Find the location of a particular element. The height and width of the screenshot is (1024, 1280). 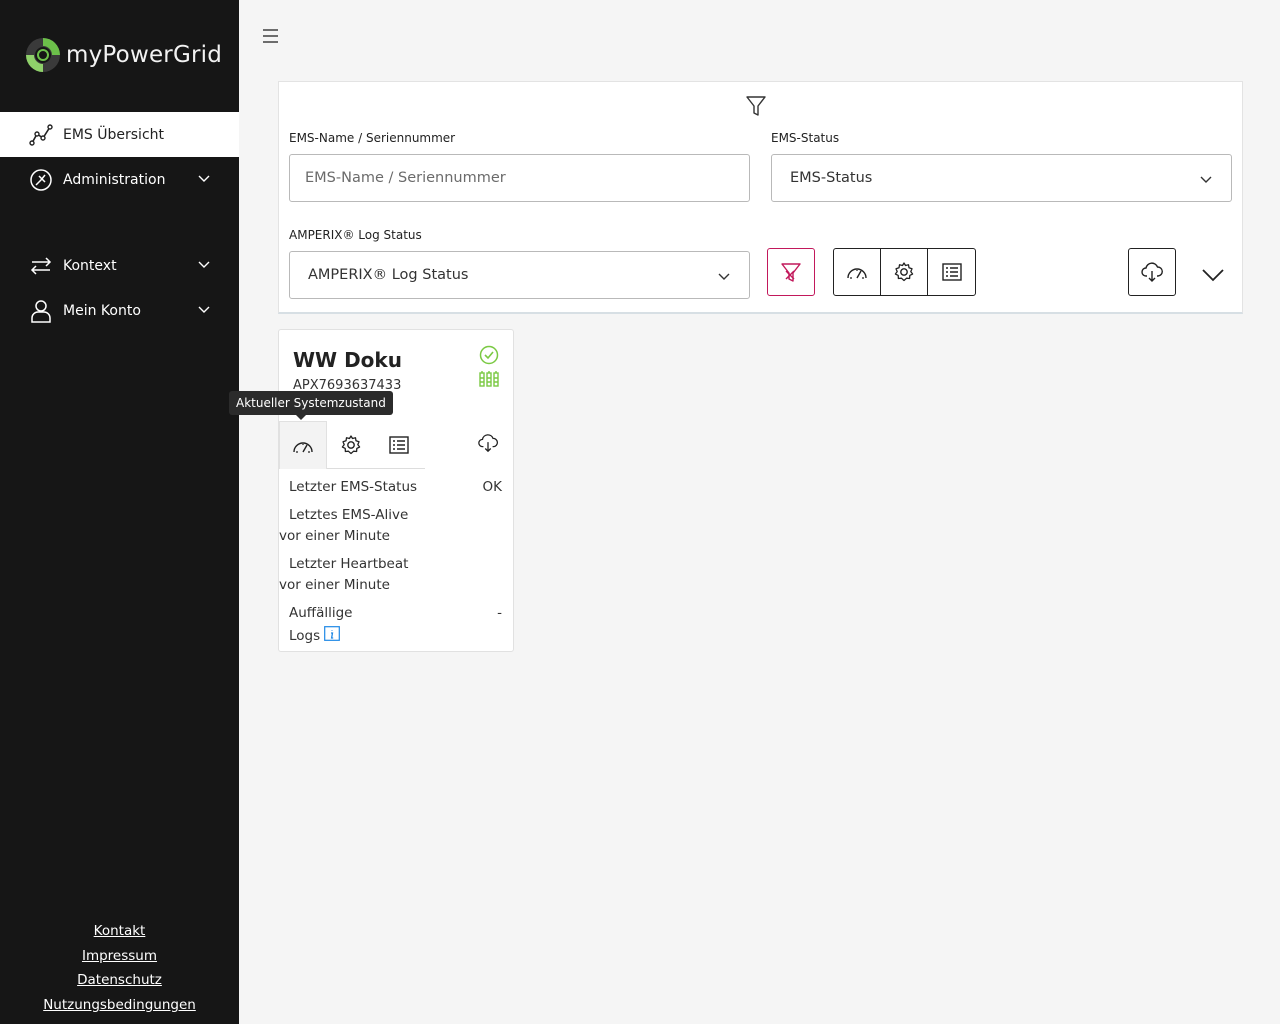

alive-row-value: vor einer Minute is located at coordinates (334, 536).